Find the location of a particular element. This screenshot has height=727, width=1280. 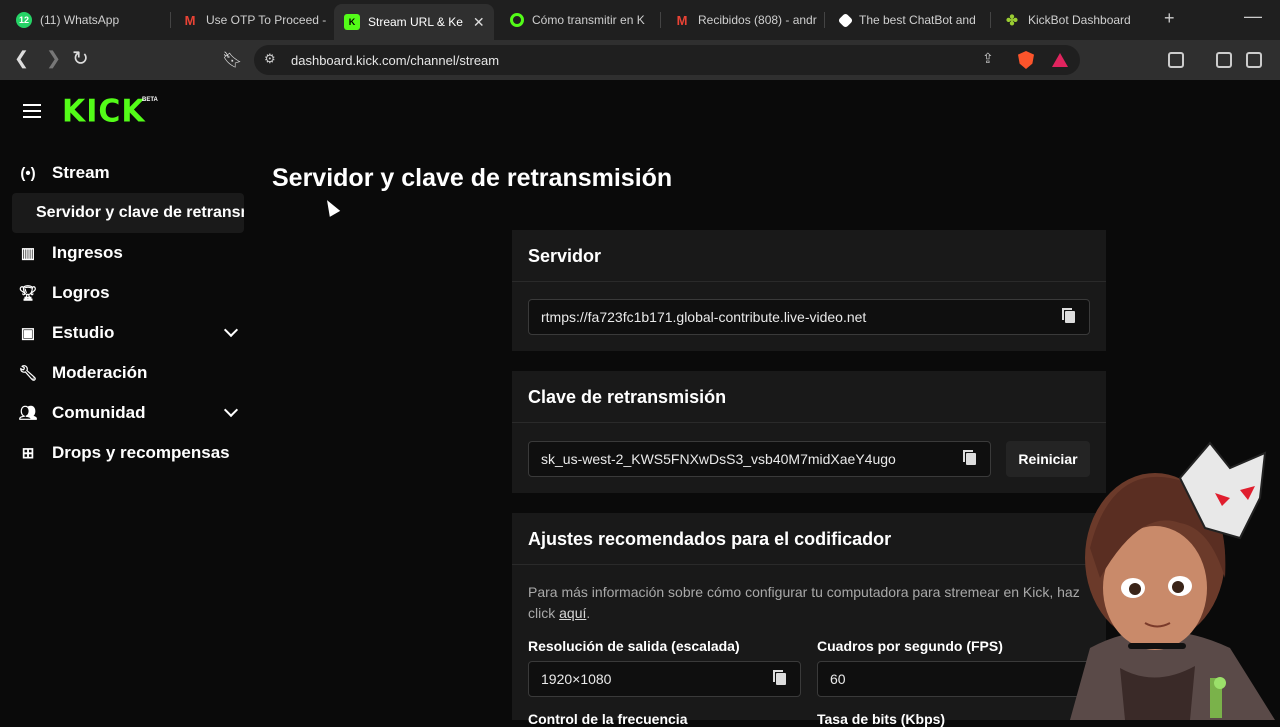

resolution-label: Resolución de salida (escalada) is located at coordinates (634, 646).